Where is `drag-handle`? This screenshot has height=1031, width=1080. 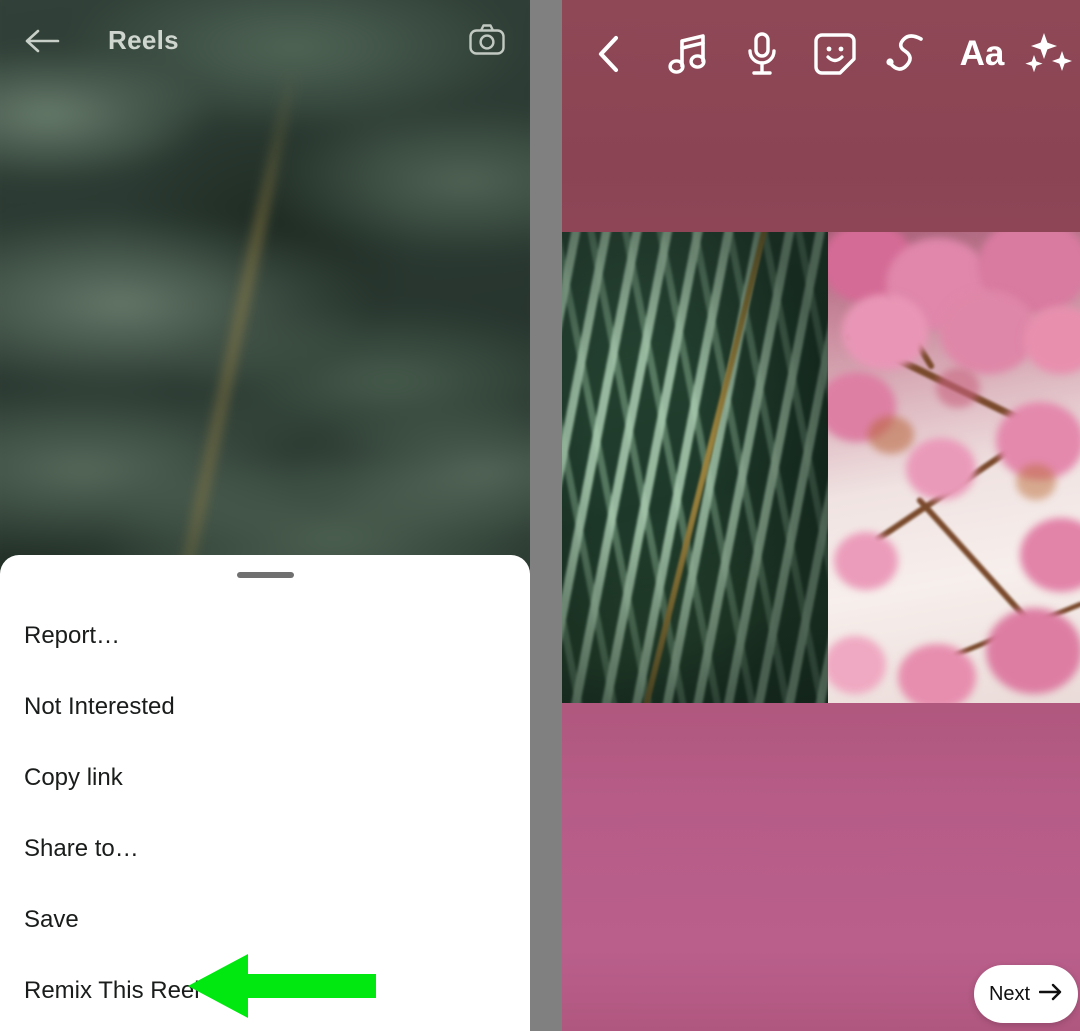 drag-handle is located at coordinates (265, 575).